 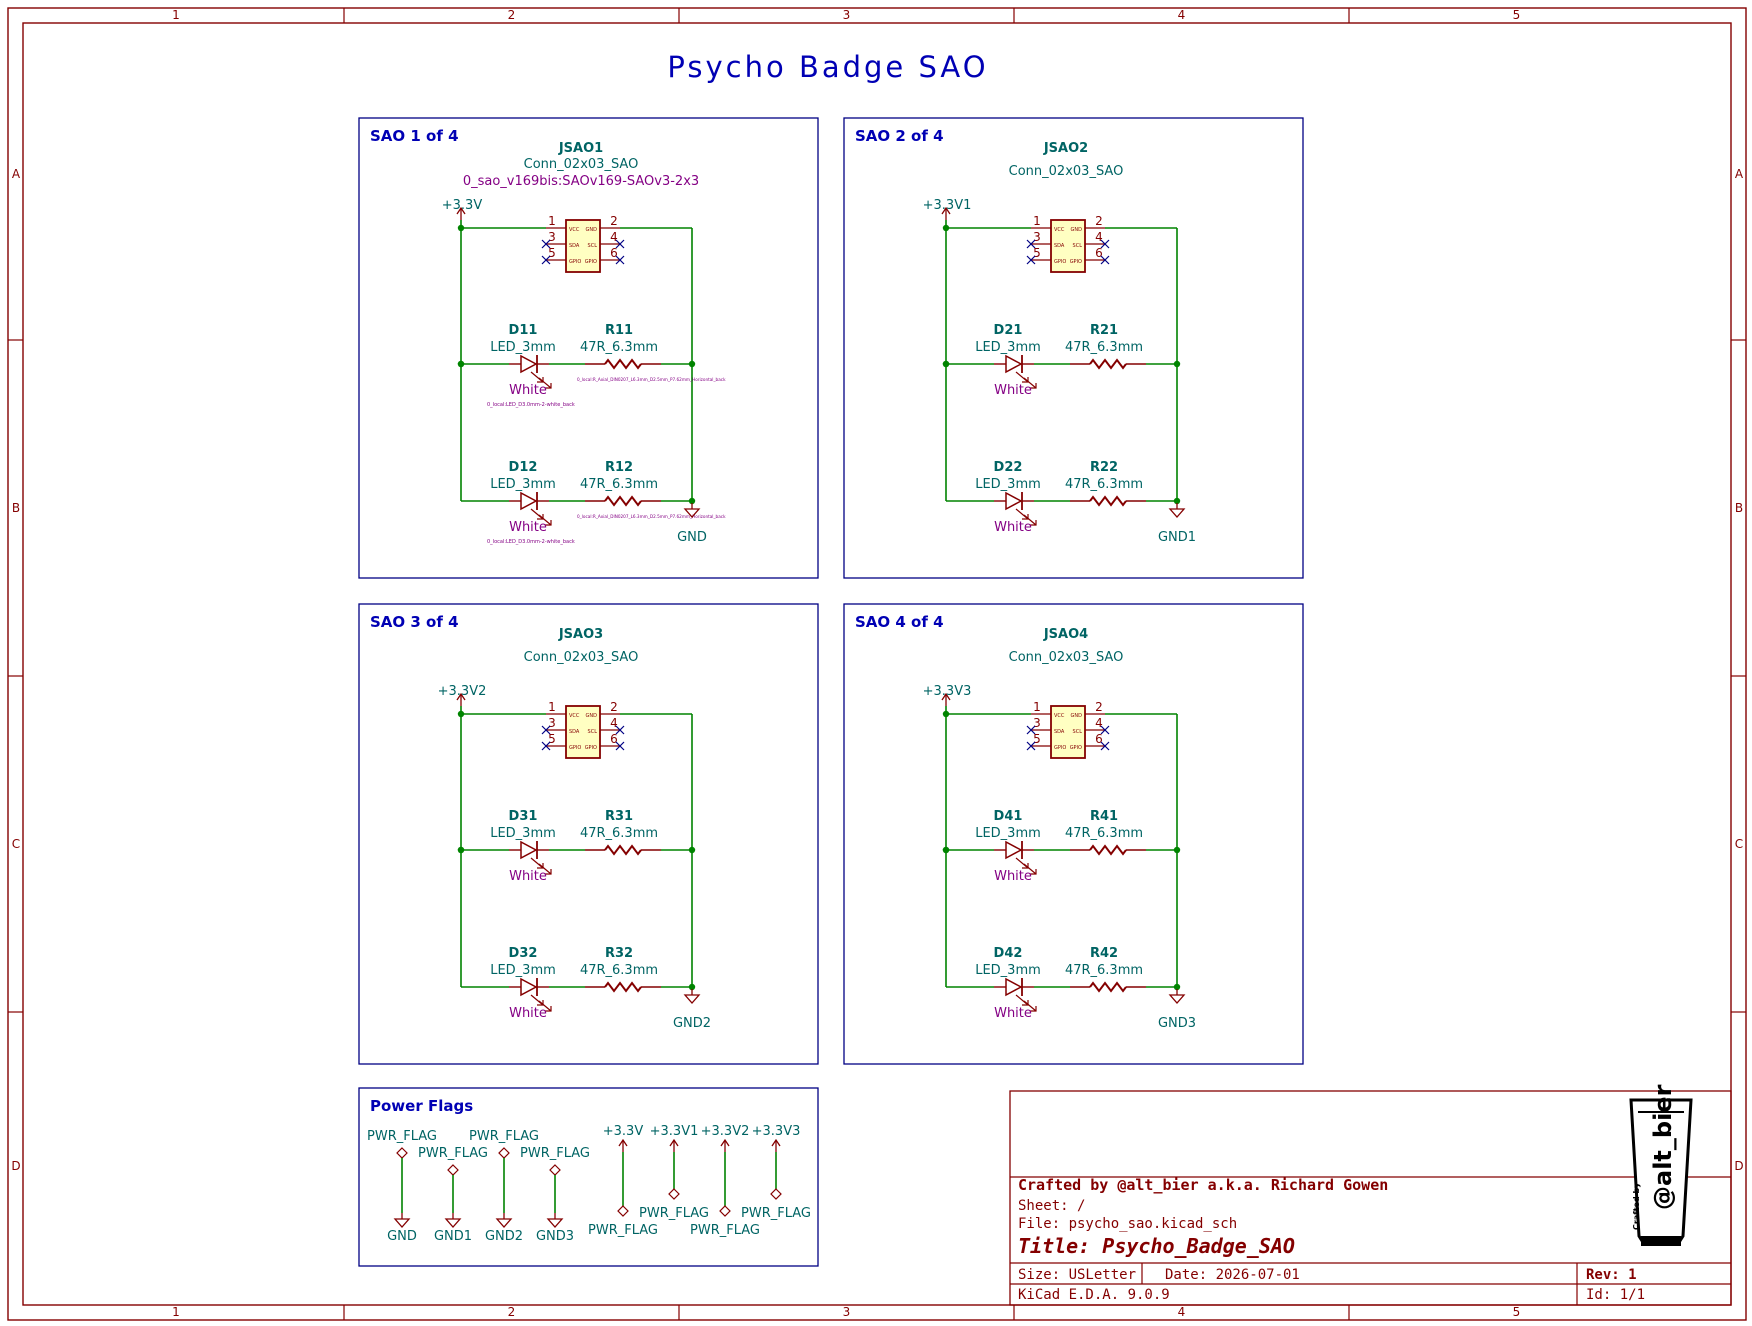 What do you see at coordinates (581, 164) in the screenshot?
I see `connector-value: Conn_02x03_SAO` at bounding box center [581, 164].